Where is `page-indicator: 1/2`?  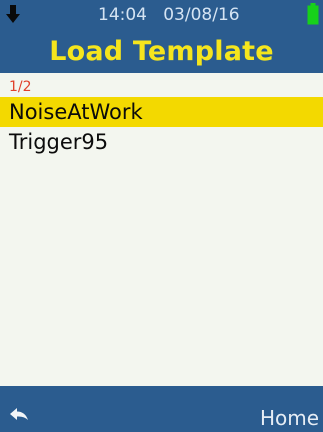
page-indicator: 1/2 is located at coordinates (20, 87).